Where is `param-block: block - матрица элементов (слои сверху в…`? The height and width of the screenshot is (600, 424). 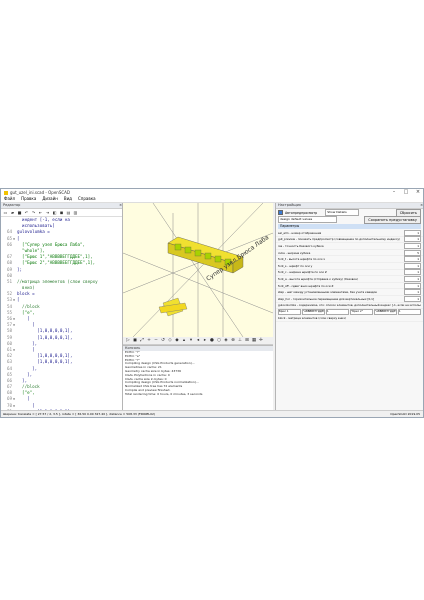
param-block: block - матрица элементов (слои сверху в… is located at coordinates (349, 318).